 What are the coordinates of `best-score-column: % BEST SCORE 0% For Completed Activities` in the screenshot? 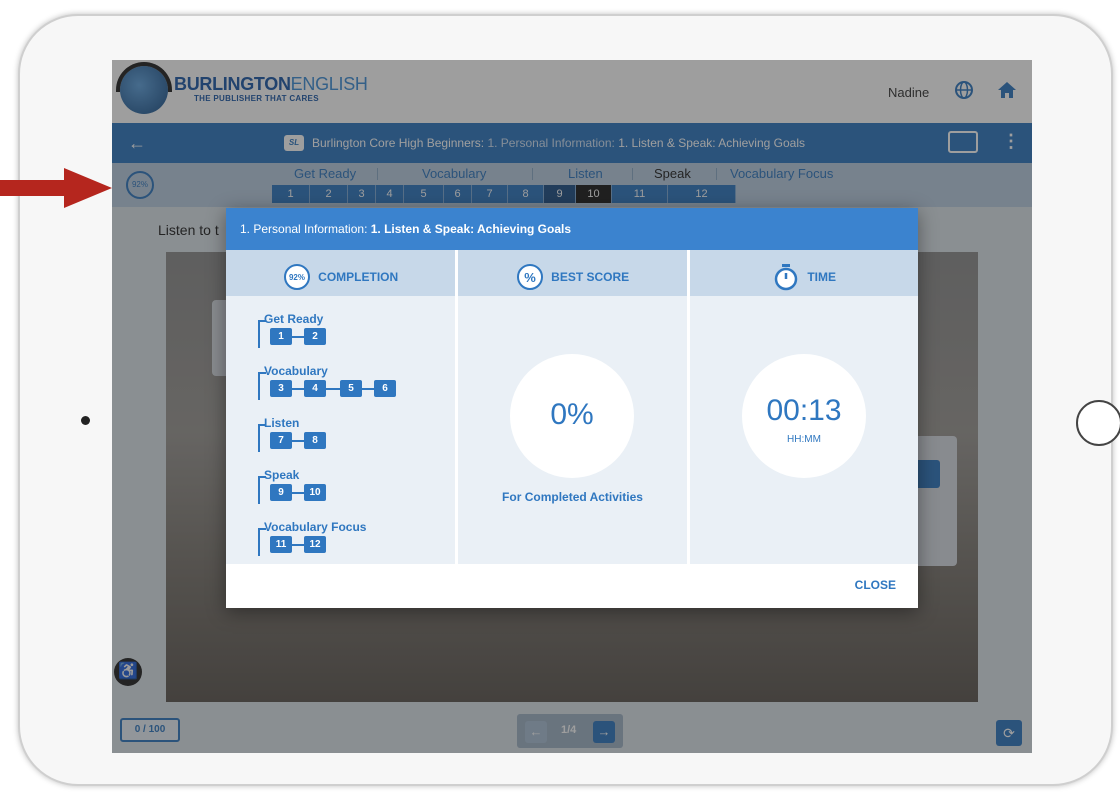 It's located at (572, 407).